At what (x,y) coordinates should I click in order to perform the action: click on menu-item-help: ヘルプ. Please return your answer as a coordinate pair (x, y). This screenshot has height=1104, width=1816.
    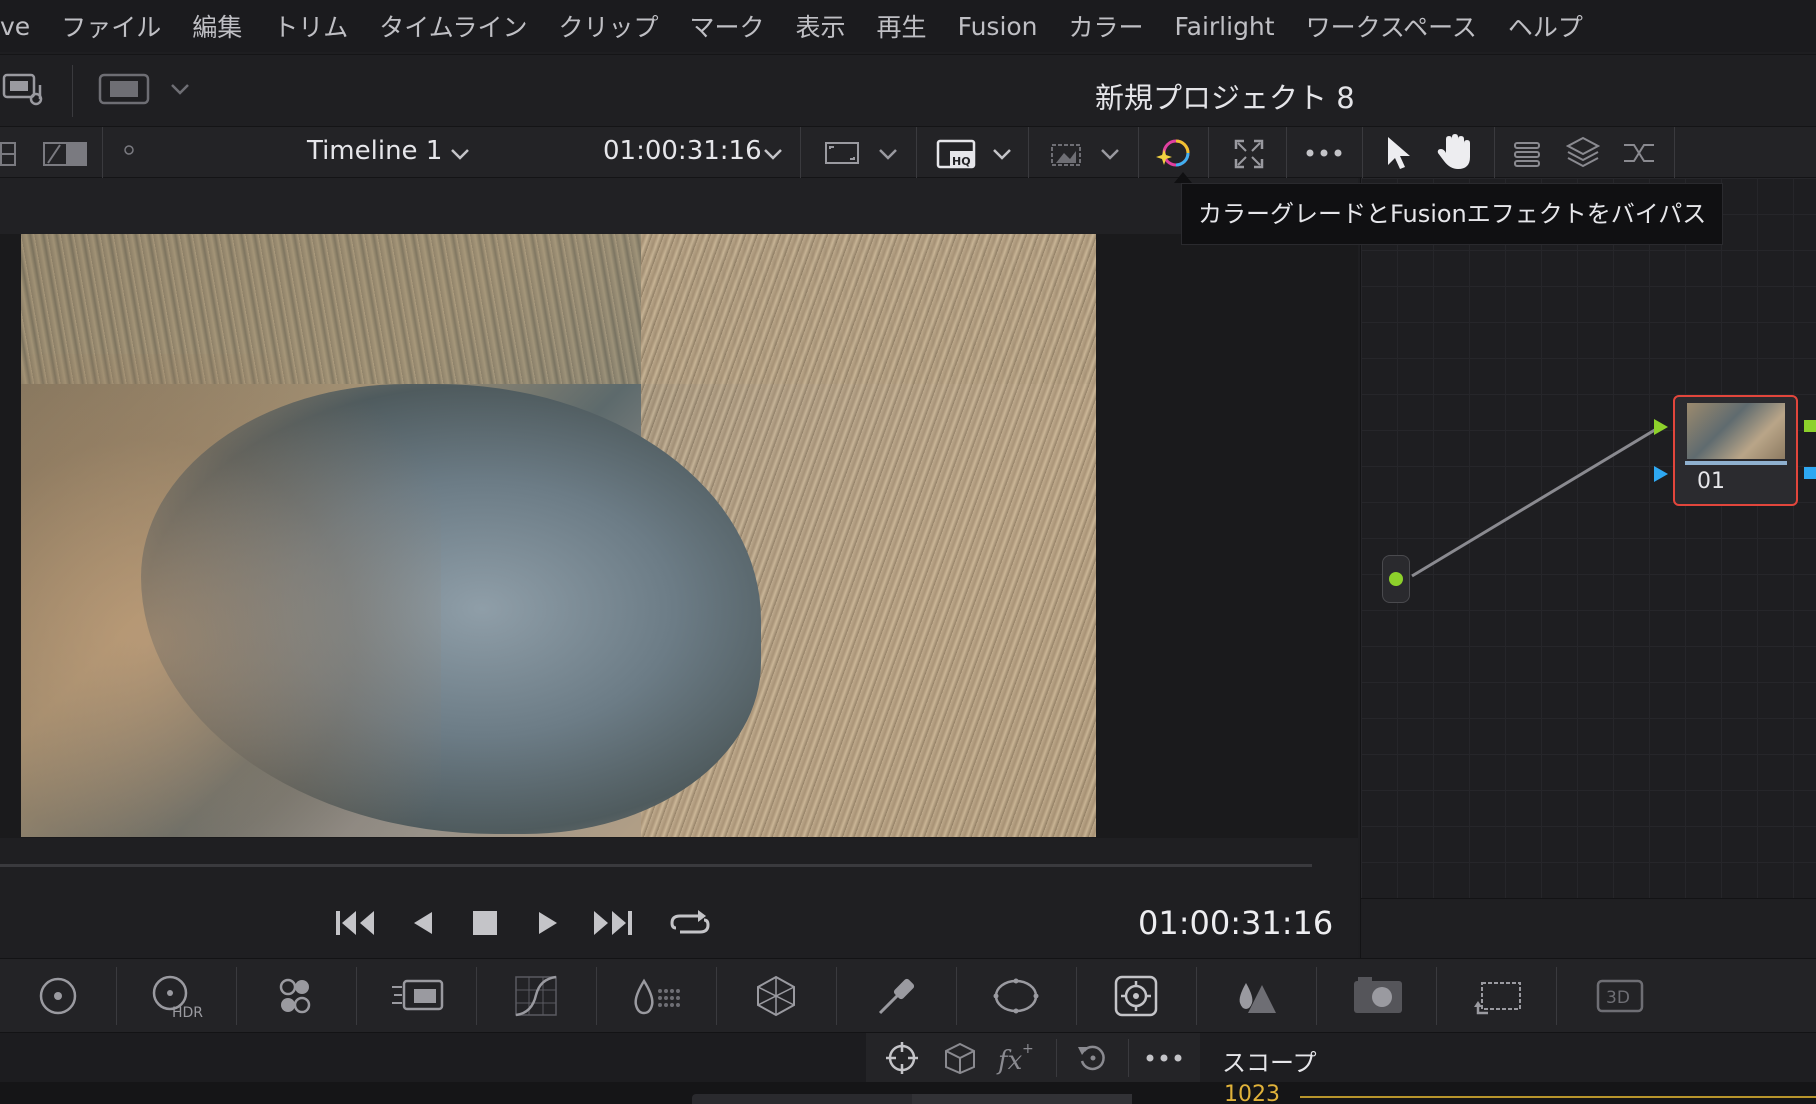
    Looking at the image, I should click on (1545, 26).